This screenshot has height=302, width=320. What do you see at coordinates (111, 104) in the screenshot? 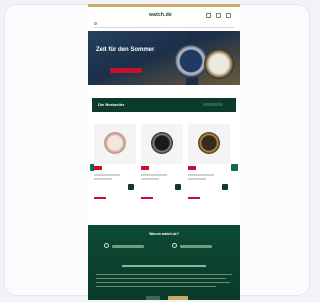
I see `section-title: Die Bestseller` at bounding box center [111, 104].